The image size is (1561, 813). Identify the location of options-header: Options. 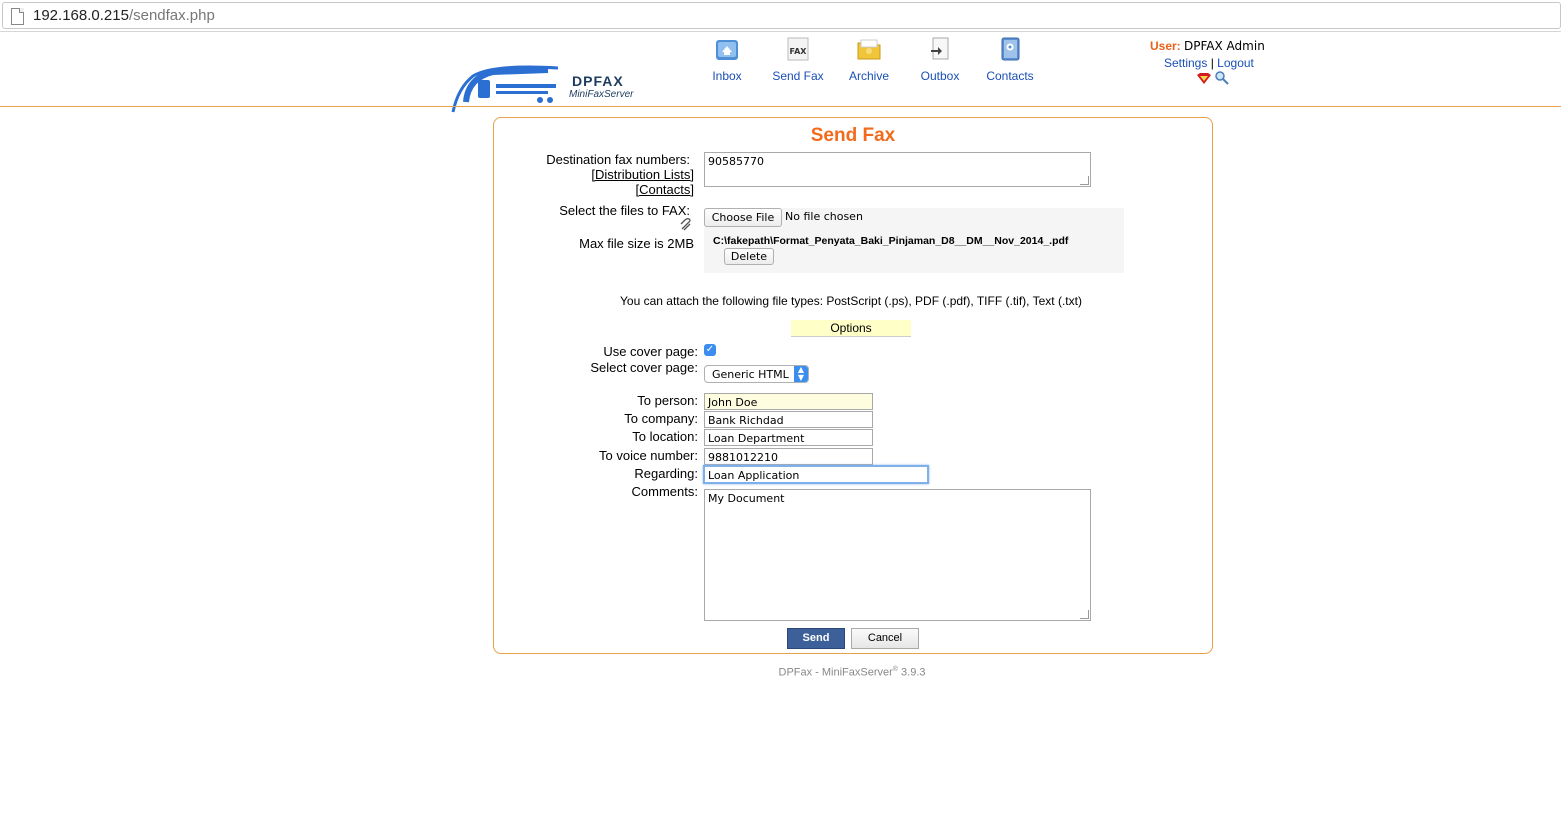
(851, 328).